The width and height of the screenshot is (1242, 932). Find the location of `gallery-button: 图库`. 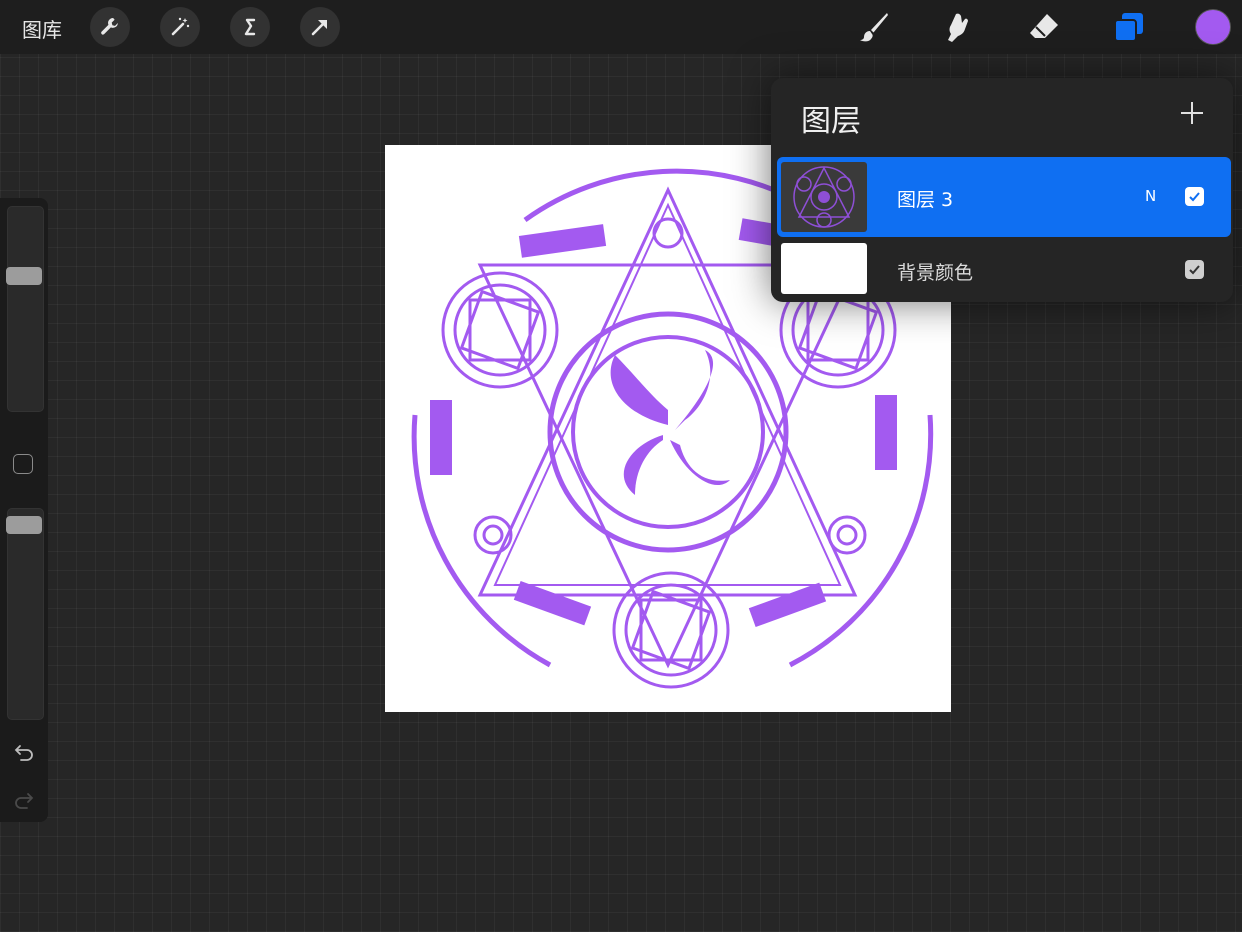

gallery-button: 图库 is located at coordinates (42, 28).